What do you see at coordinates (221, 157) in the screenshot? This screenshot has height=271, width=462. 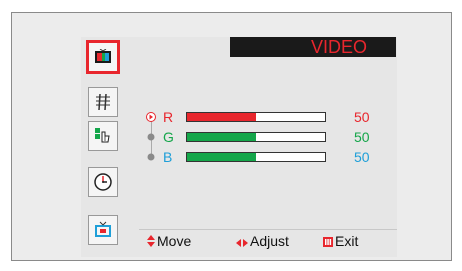 I see `slider-fill-b` at bounding box center [221, 157].